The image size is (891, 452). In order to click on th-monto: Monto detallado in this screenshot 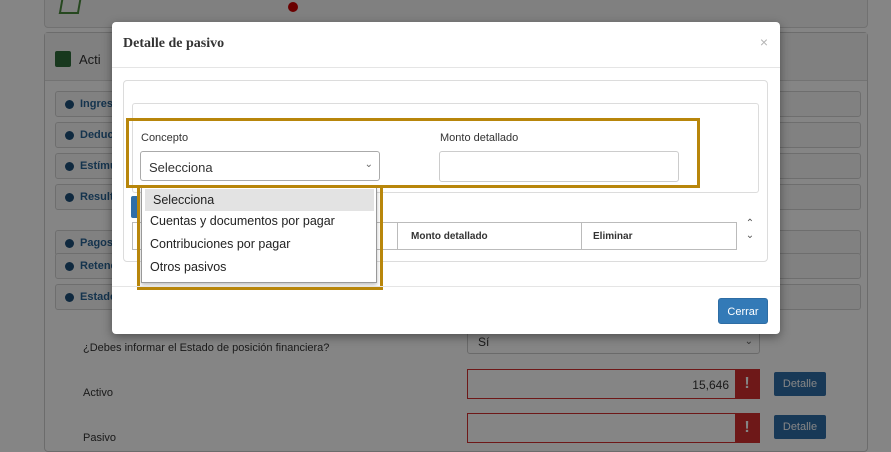, I will do `click(449, 236)`.